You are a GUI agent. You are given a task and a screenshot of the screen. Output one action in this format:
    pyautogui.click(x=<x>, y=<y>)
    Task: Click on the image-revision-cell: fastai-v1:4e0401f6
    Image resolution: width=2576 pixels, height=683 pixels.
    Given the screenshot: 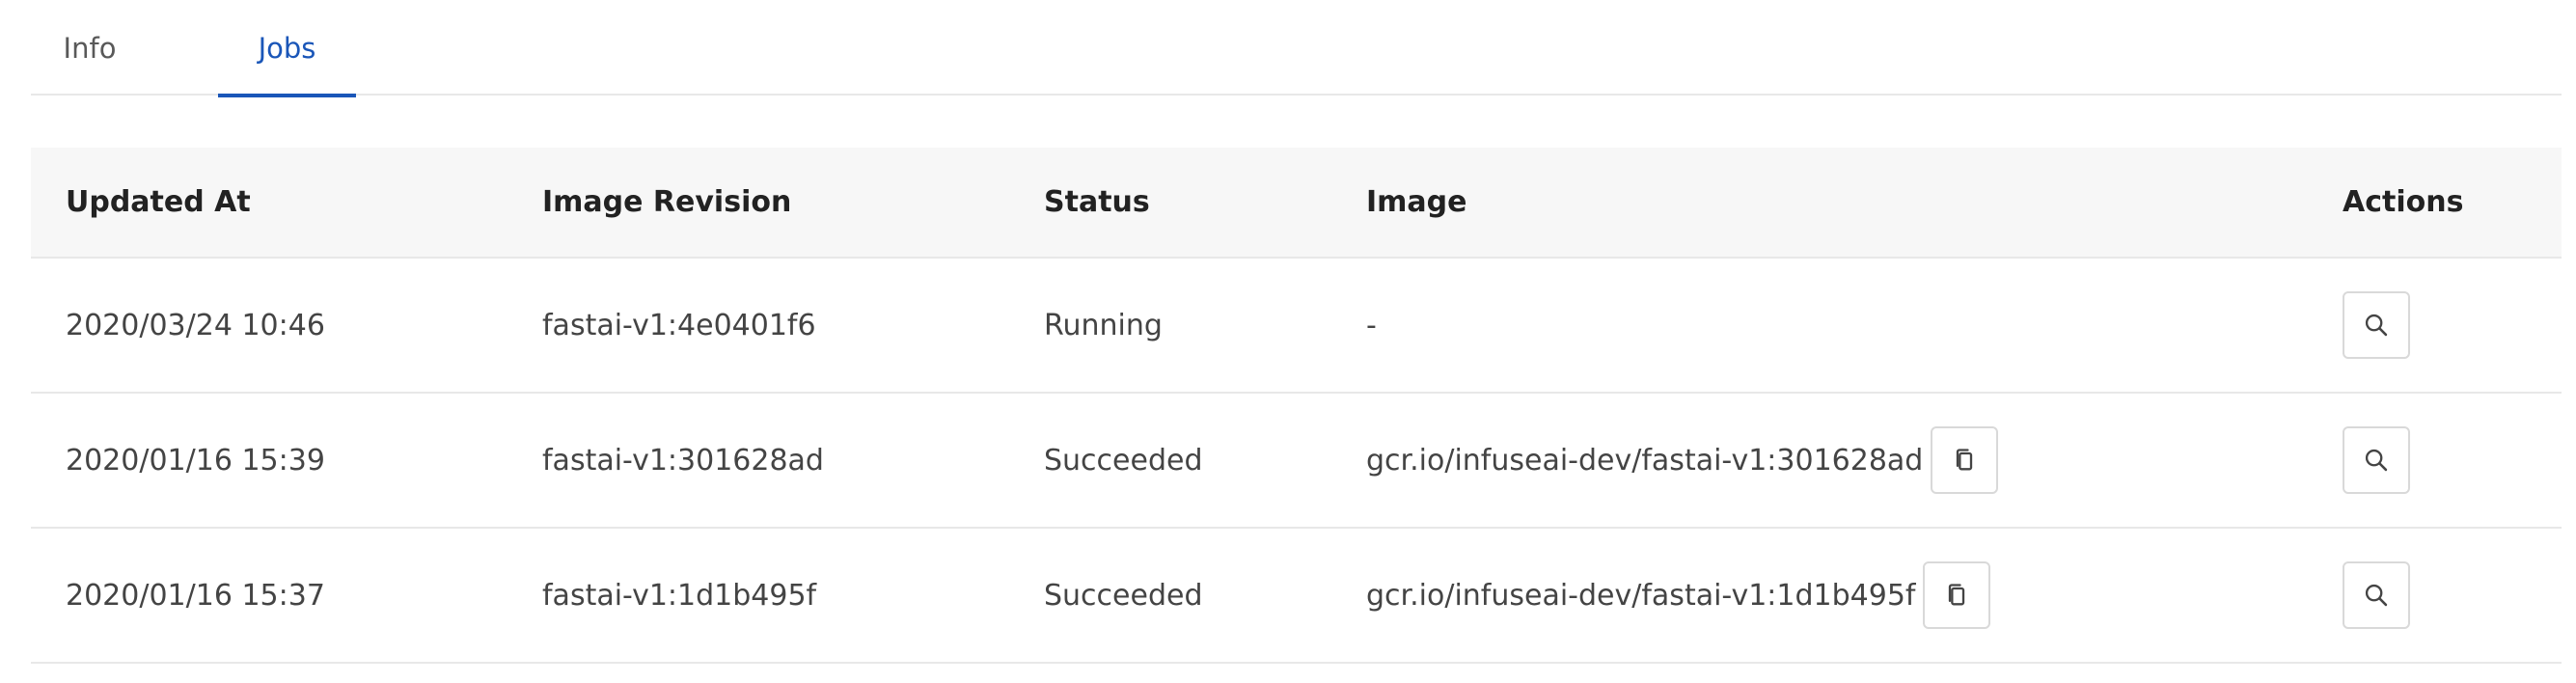 What is the action you would take?
    pyautogui.click(x=758, y=326)
    